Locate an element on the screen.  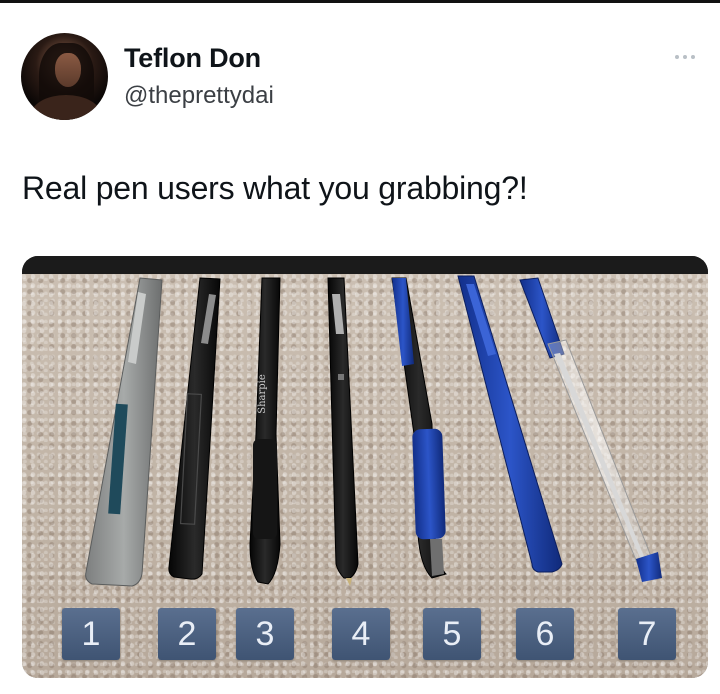
author-handle: @theprettydai is located at coordinates (199, 96).